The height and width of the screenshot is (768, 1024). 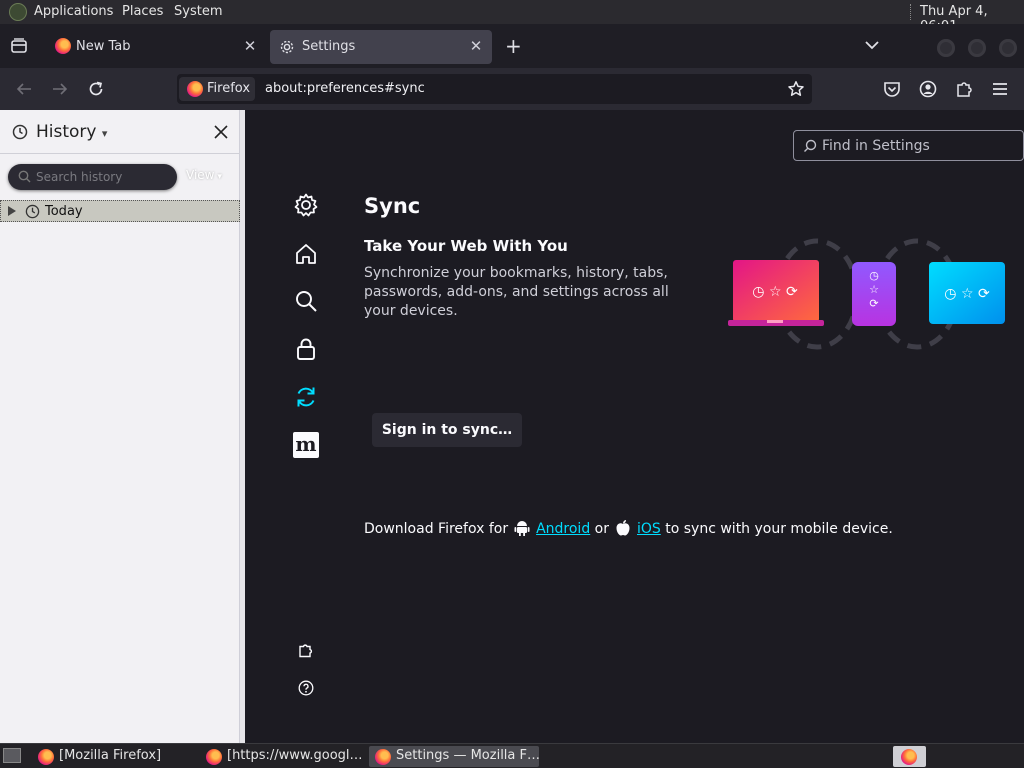 I want to click on category-general-gear-icon, so click(x=306, y=205).